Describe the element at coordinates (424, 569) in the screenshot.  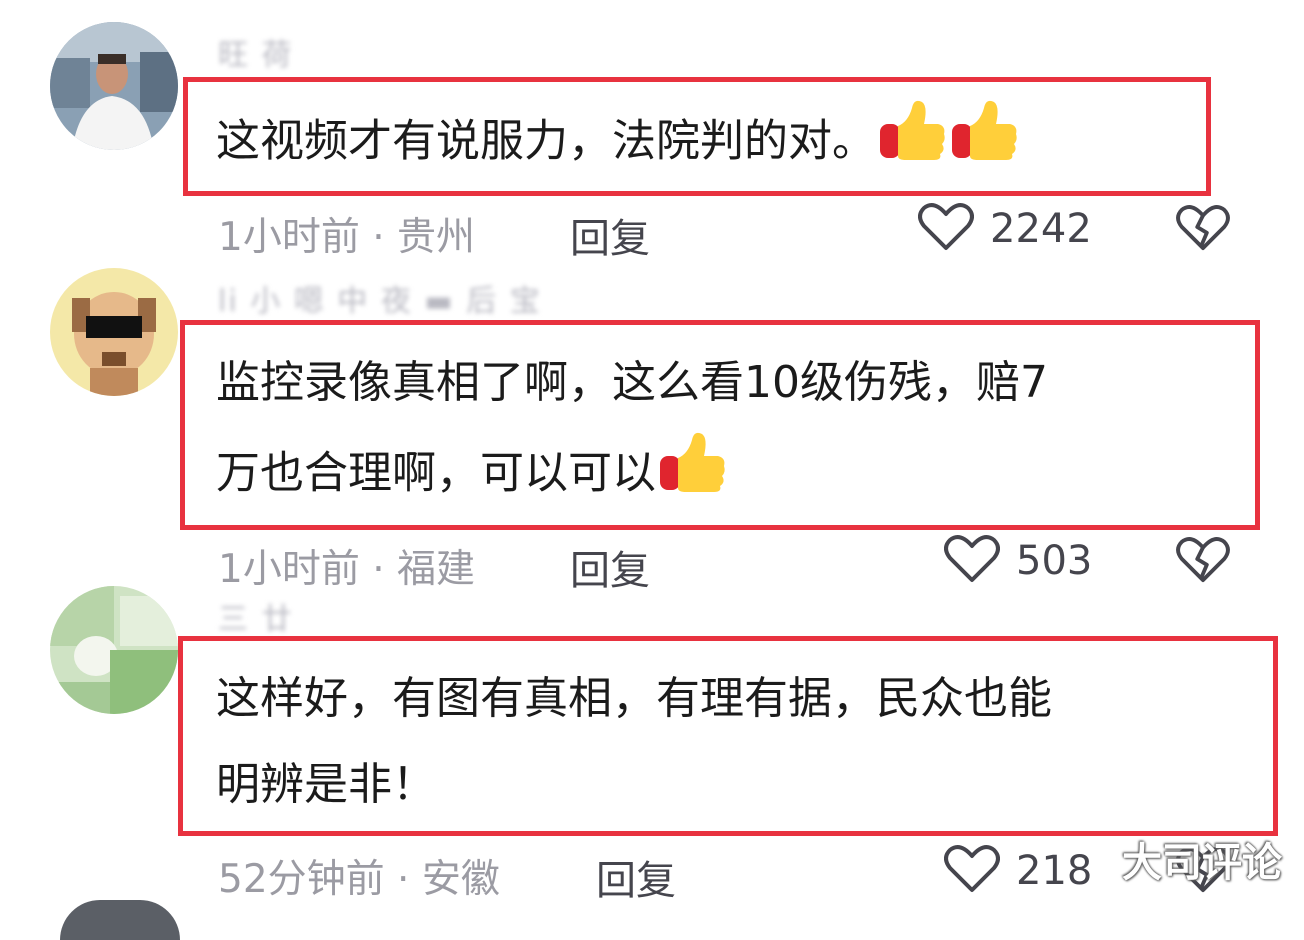
I see `location: · 福建` at that location.